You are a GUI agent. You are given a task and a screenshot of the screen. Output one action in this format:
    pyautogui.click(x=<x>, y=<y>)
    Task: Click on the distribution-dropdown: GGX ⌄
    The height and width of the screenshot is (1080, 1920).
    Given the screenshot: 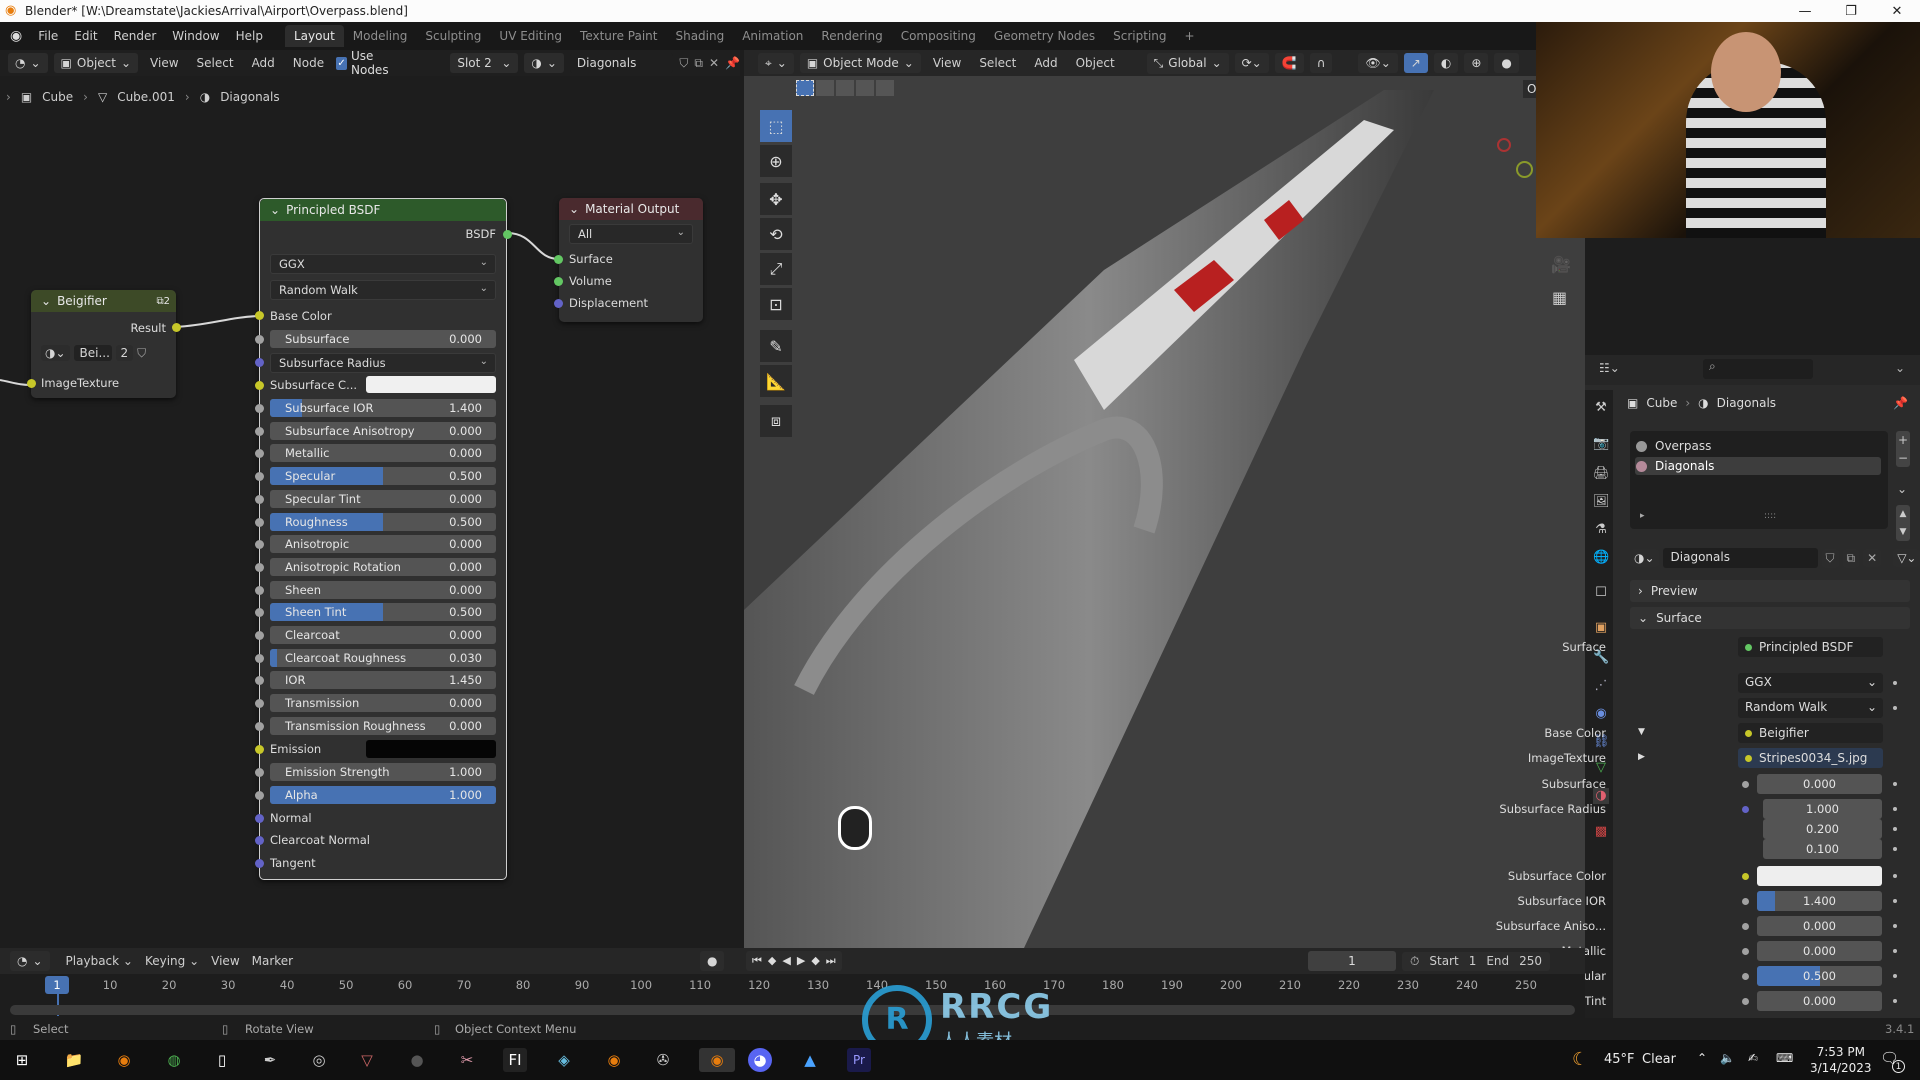 What is the action you would take?
    pyautogui.click(x=1810, y=683)
    